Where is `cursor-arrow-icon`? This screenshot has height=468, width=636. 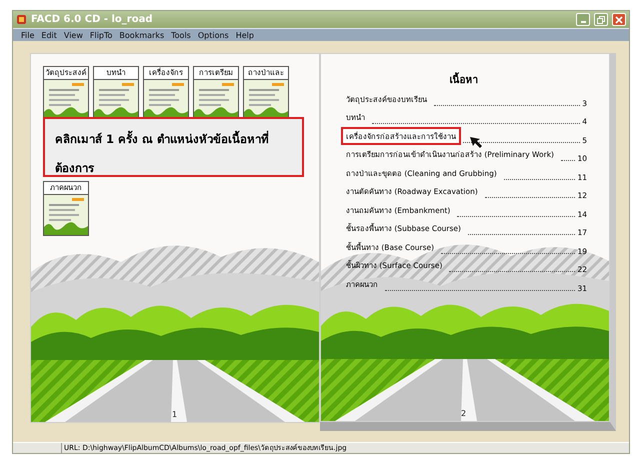
cursor-arrow-icon is located at coordinates (476, 142).